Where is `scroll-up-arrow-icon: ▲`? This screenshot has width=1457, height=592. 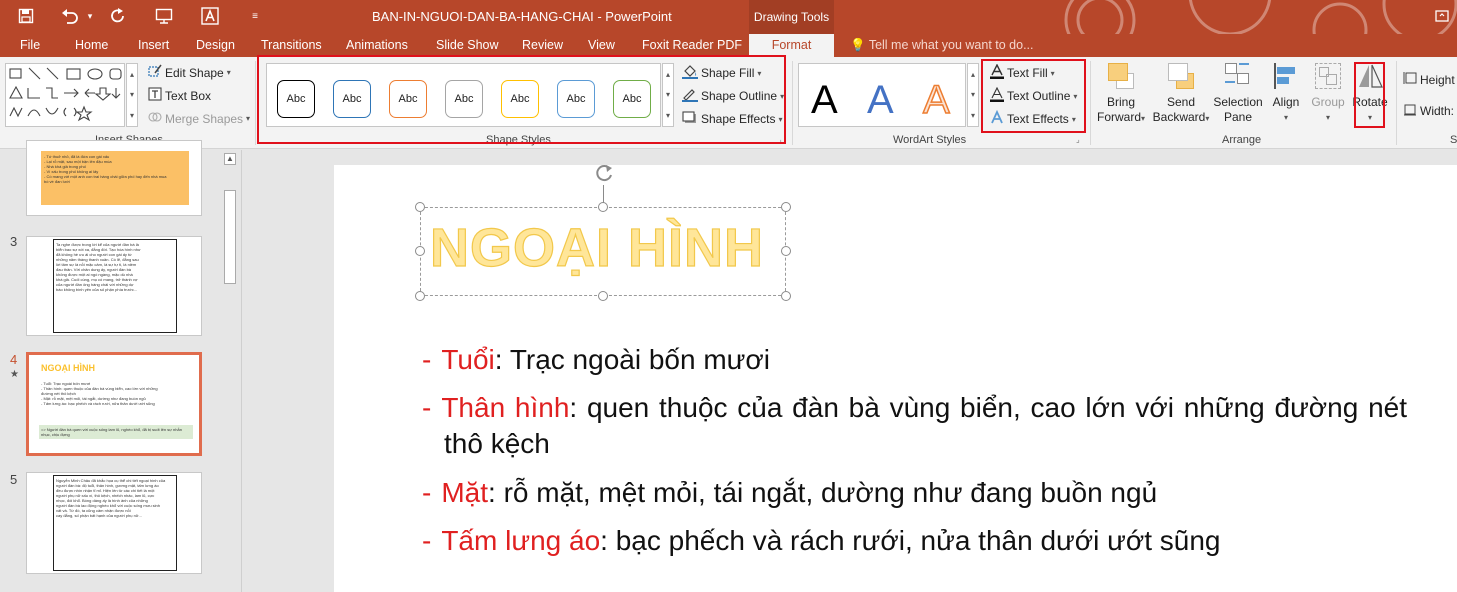 scroll-up-arrow-icon: ▲ is located at coordinates (230, 159).